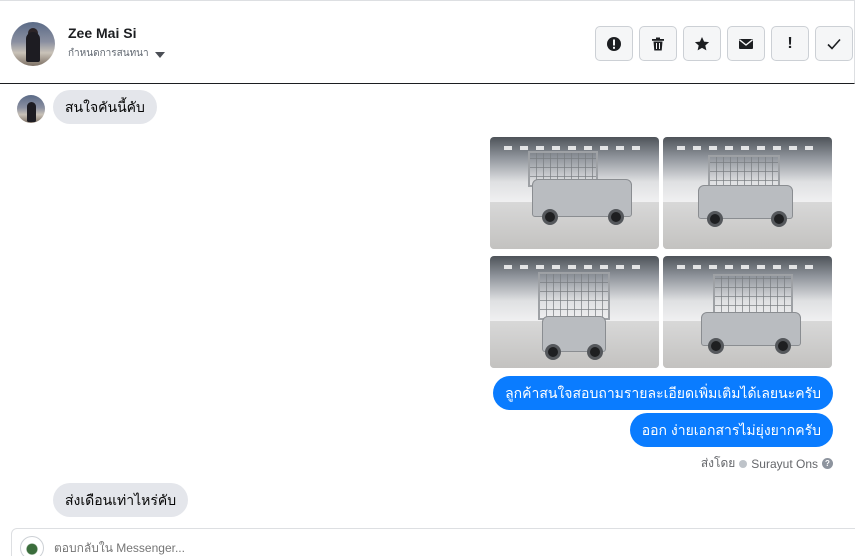  I want to click on incoming-message: สนใจคันนี้คับ, so click(105, 107).